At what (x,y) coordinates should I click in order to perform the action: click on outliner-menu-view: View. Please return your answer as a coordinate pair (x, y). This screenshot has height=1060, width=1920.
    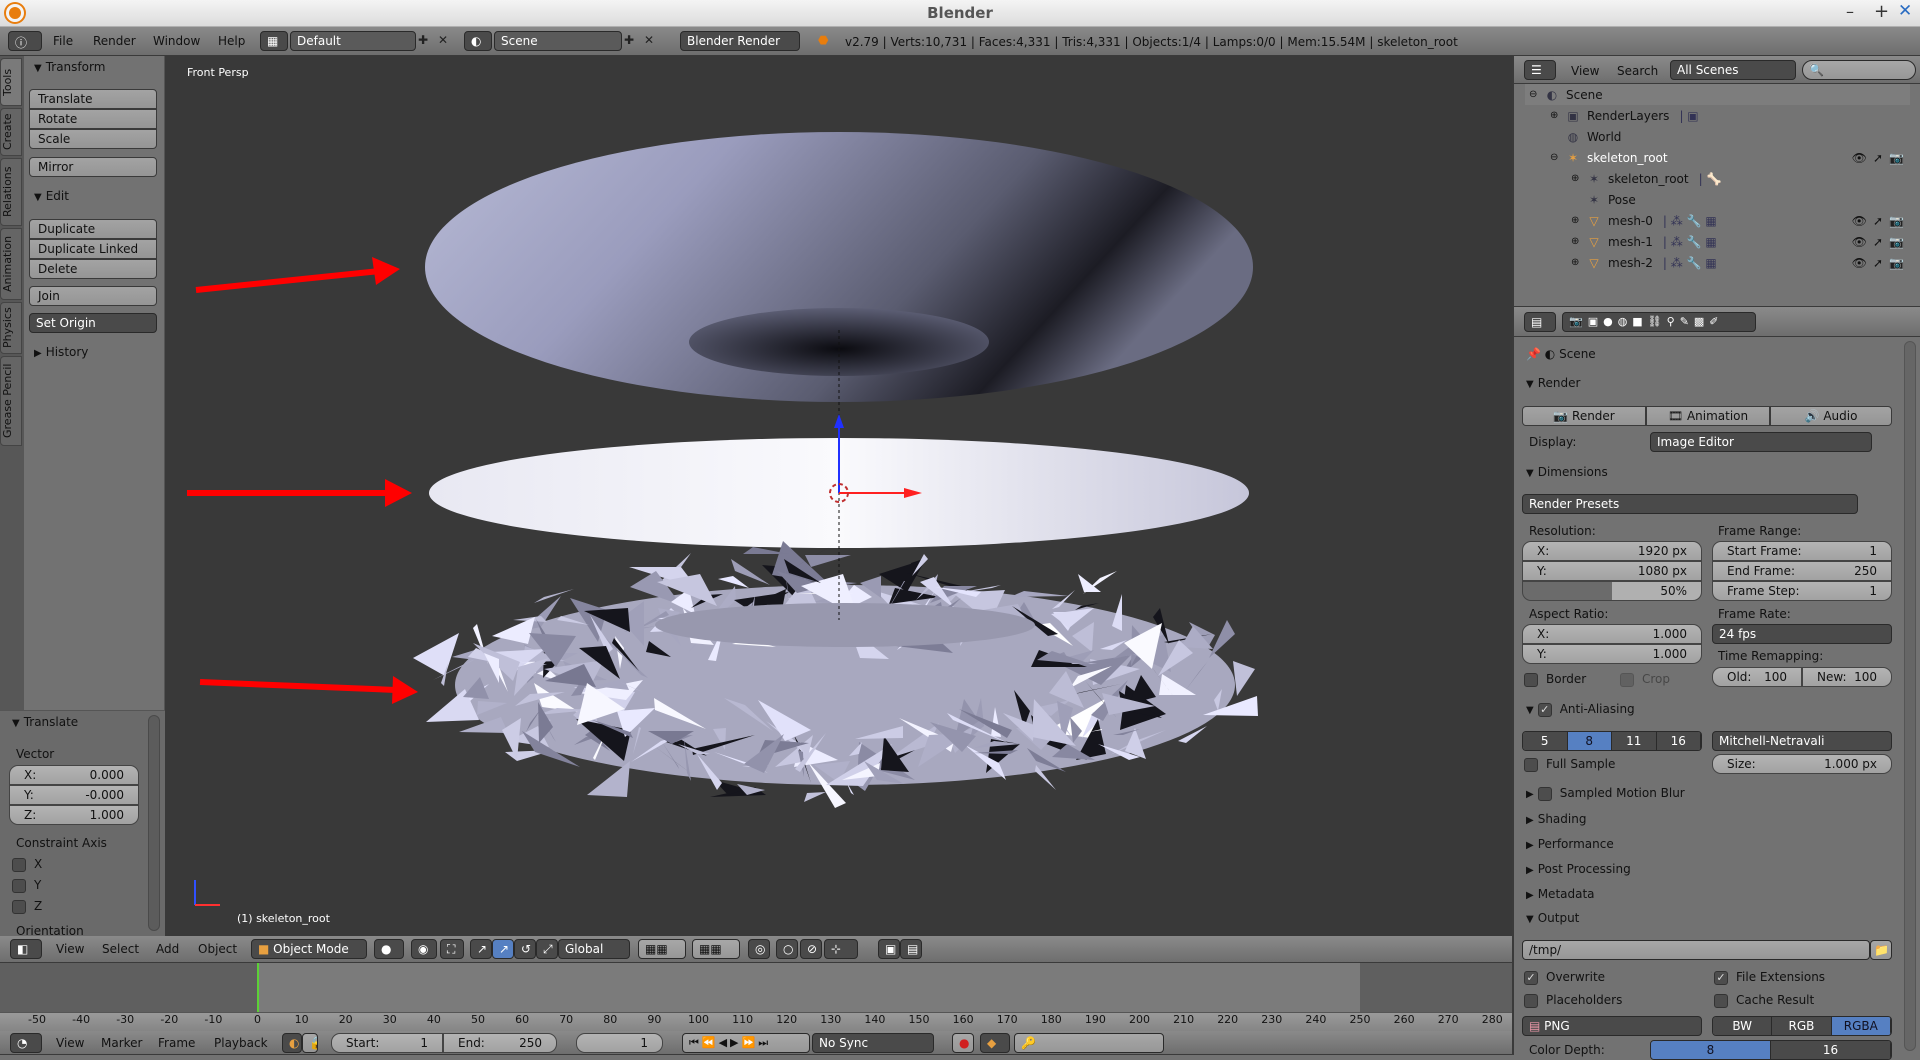
    Looking at the image, I should click on (1585, 71).